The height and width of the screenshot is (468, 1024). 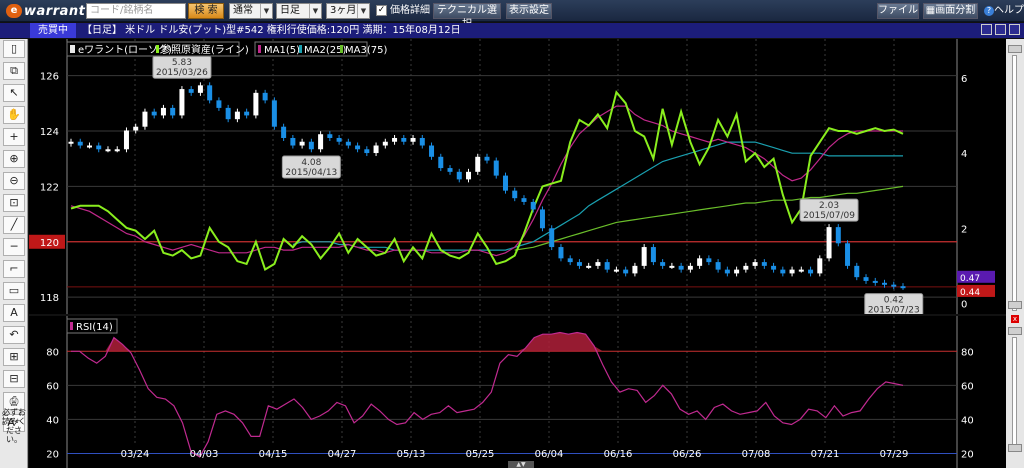 I want to click on right-tick-label: 6, so click(x=964, y=79).